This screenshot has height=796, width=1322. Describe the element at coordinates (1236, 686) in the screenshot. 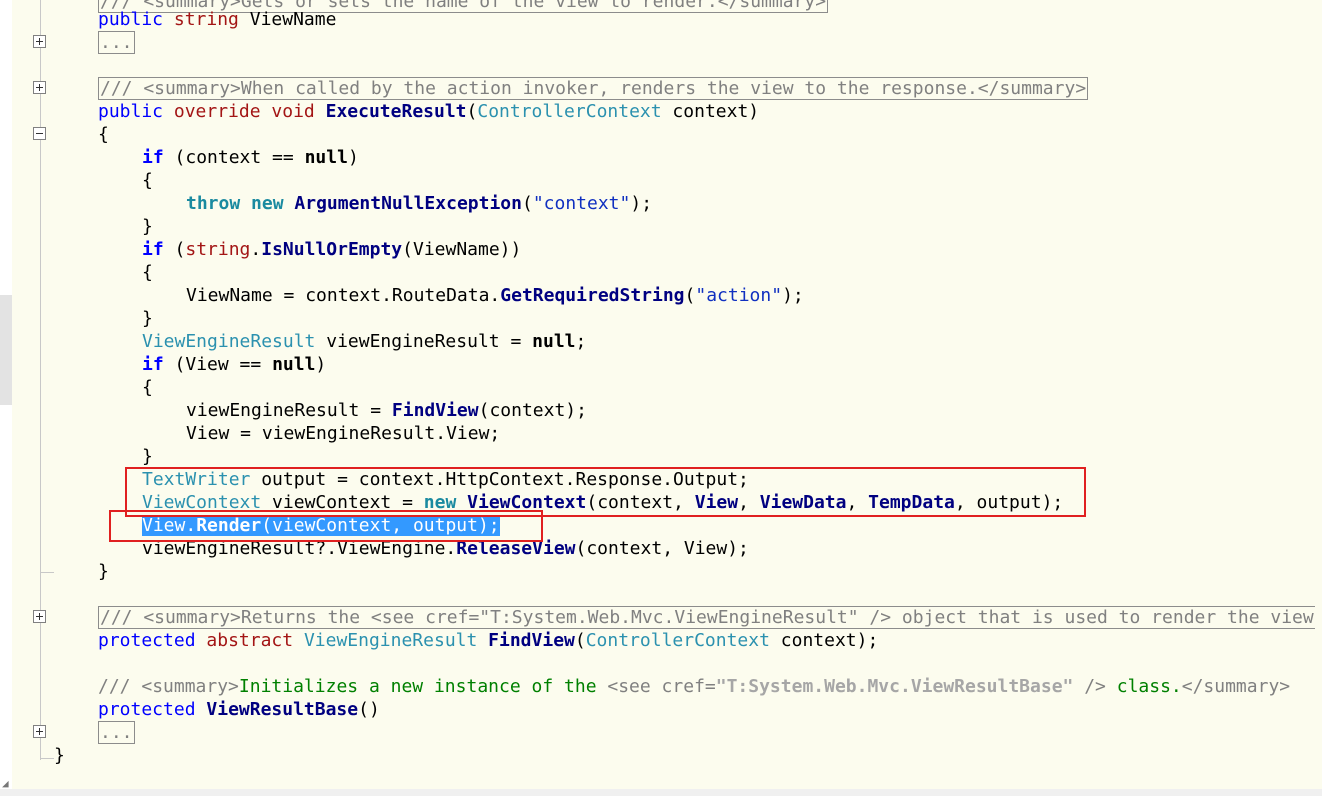

I see `doc-tag: </summary>` at that location.